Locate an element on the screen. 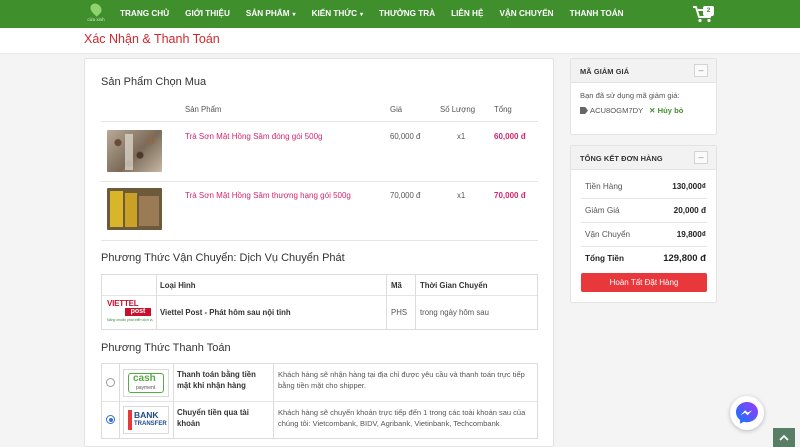 The image size is (800, 447). coupon-panel-header: MÃ GIẢM GIÁ – is located at coordinates (643, 71).